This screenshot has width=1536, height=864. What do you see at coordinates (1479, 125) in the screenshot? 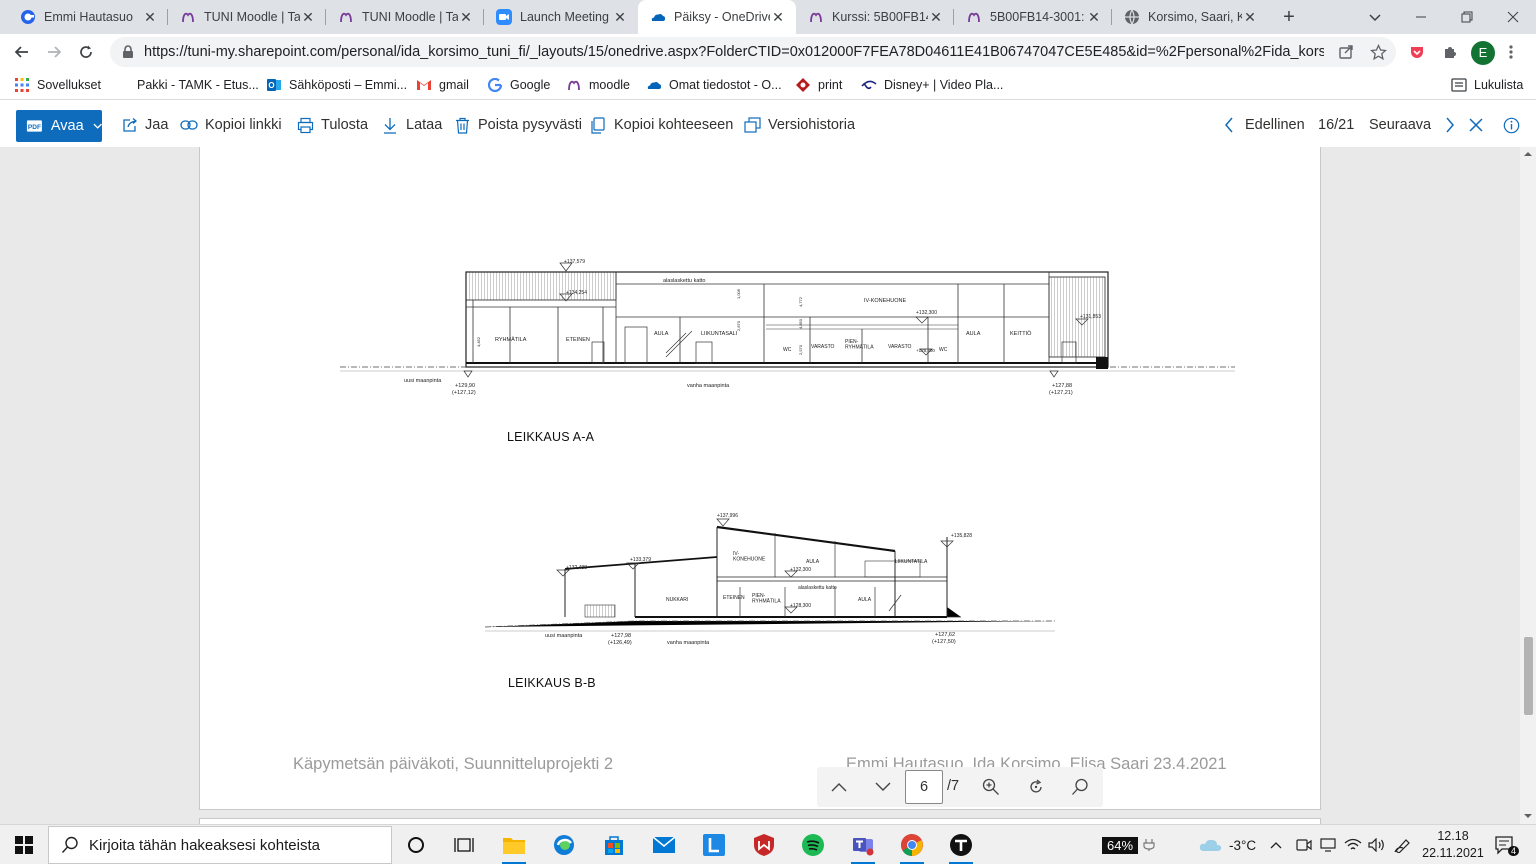
I see `close-viewer-button` at bounding box center [1479, 125].